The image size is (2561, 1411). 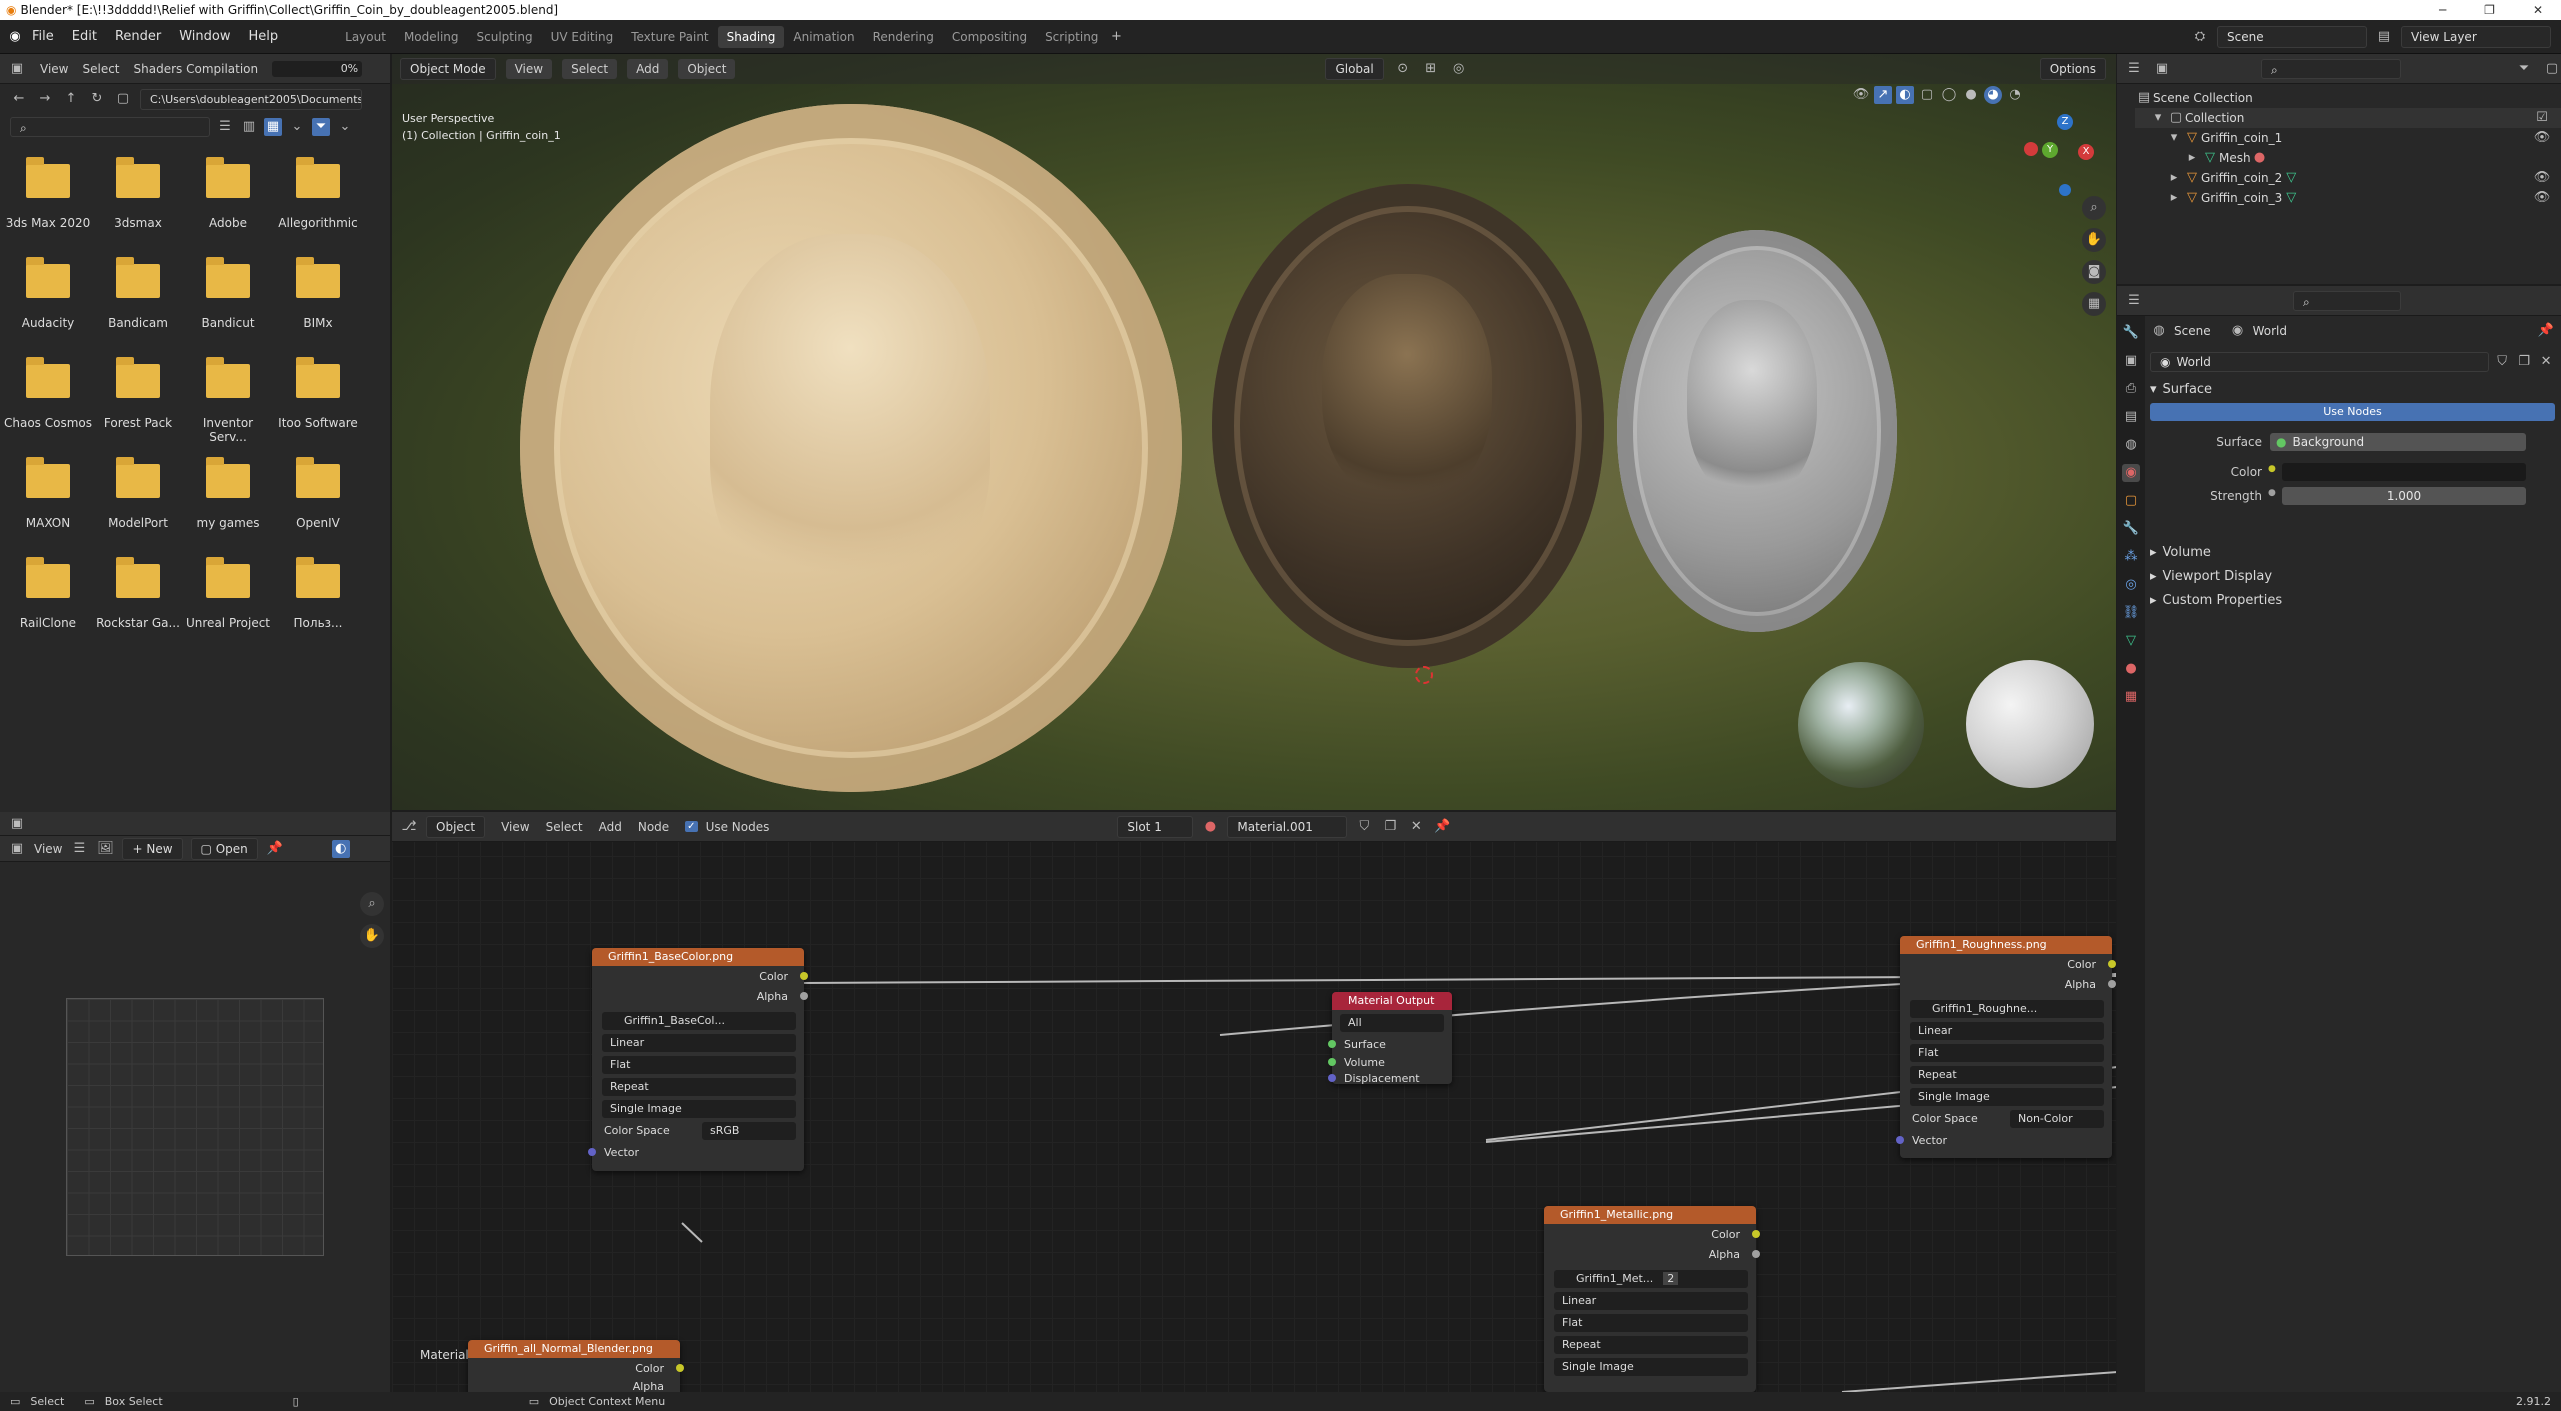 What do you see at coordinates (71, 99) in the screenshot?
I see `parent-dir-icon: ↑` at bounding box center [71, 99].